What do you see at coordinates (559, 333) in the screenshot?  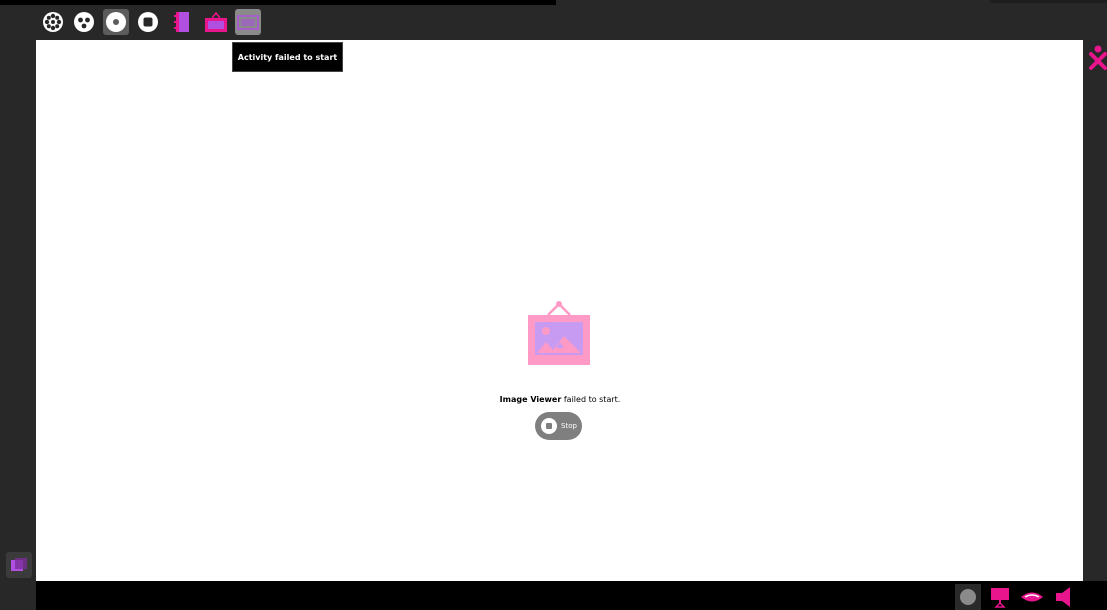 I see `image-viewer-large-icon` at bounding box center [559, 333].